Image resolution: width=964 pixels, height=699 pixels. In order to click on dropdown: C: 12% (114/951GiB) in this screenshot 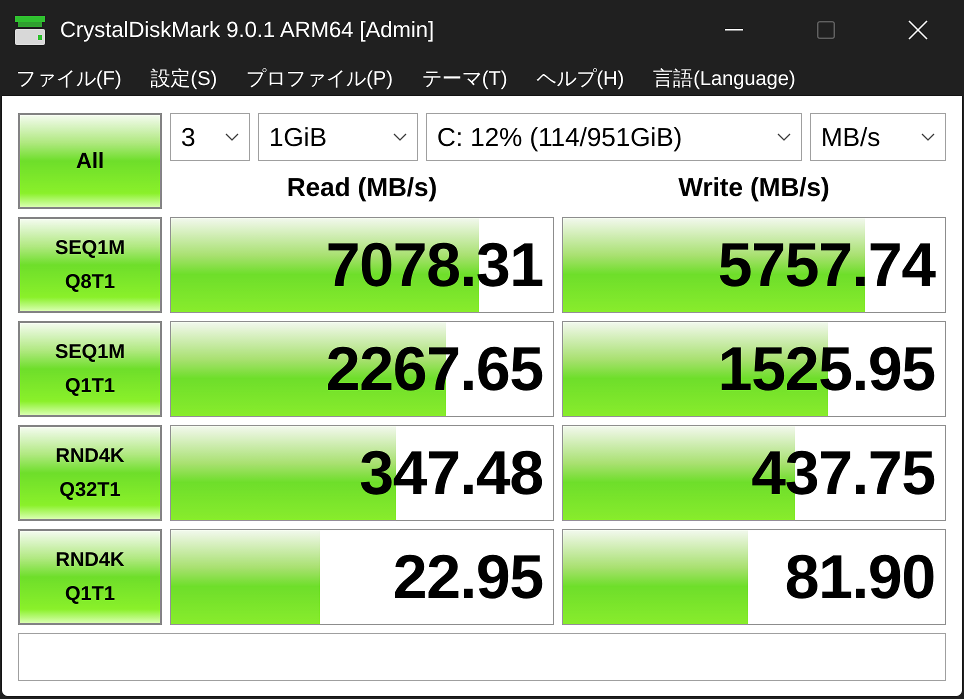, I will do `click(614, 137)`.